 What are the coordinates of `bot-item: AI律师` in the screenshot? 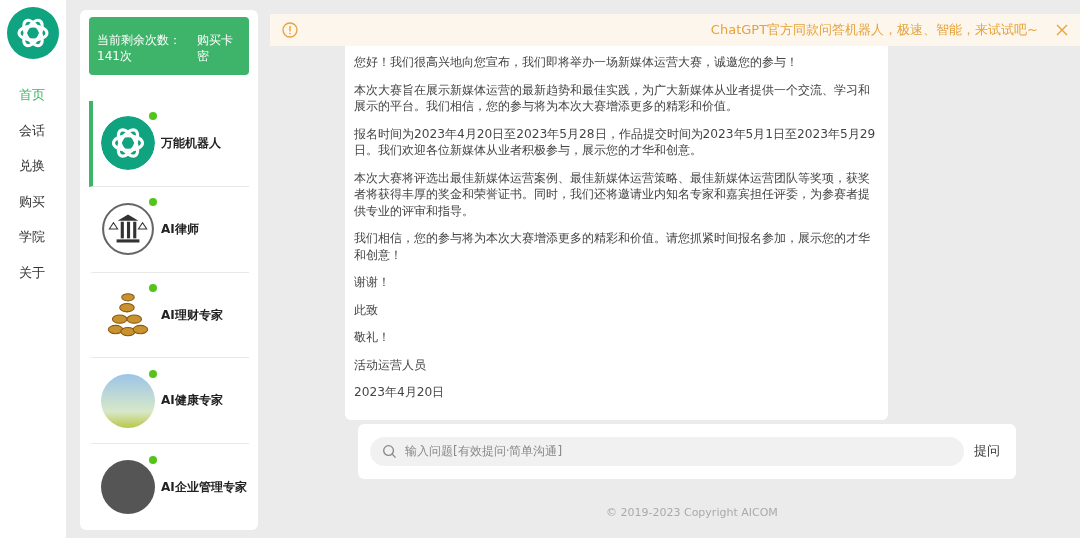 It's located at (169, 229).